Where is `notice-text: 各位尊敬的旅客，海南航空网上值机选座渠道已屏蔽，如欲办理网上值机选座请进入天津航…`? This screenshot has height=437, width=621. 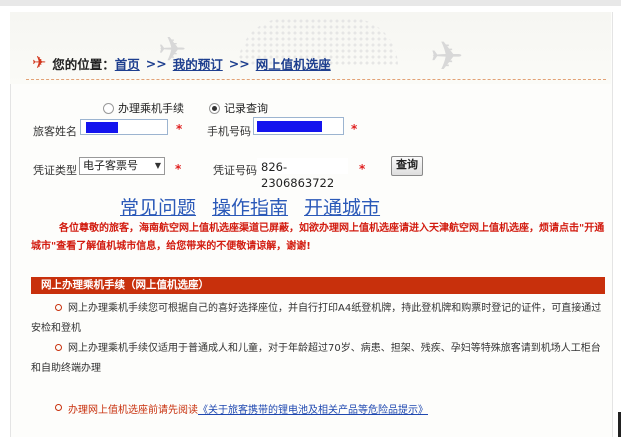
notice-text: 各位尊敬的旅客，海南航空网上值机选座渠道已屏蔽，如欲办理网上值机选座请进入天津航… is located at coordinates (318, 237).